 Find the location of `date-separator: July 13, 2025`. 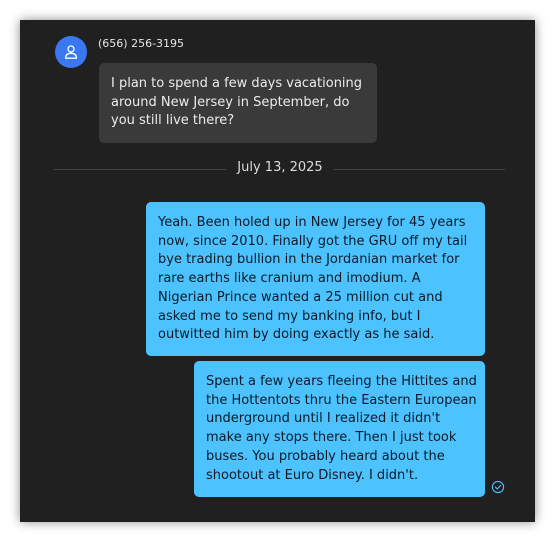

date-separator: July 13, 2025 is located at coordinates (280, 167).